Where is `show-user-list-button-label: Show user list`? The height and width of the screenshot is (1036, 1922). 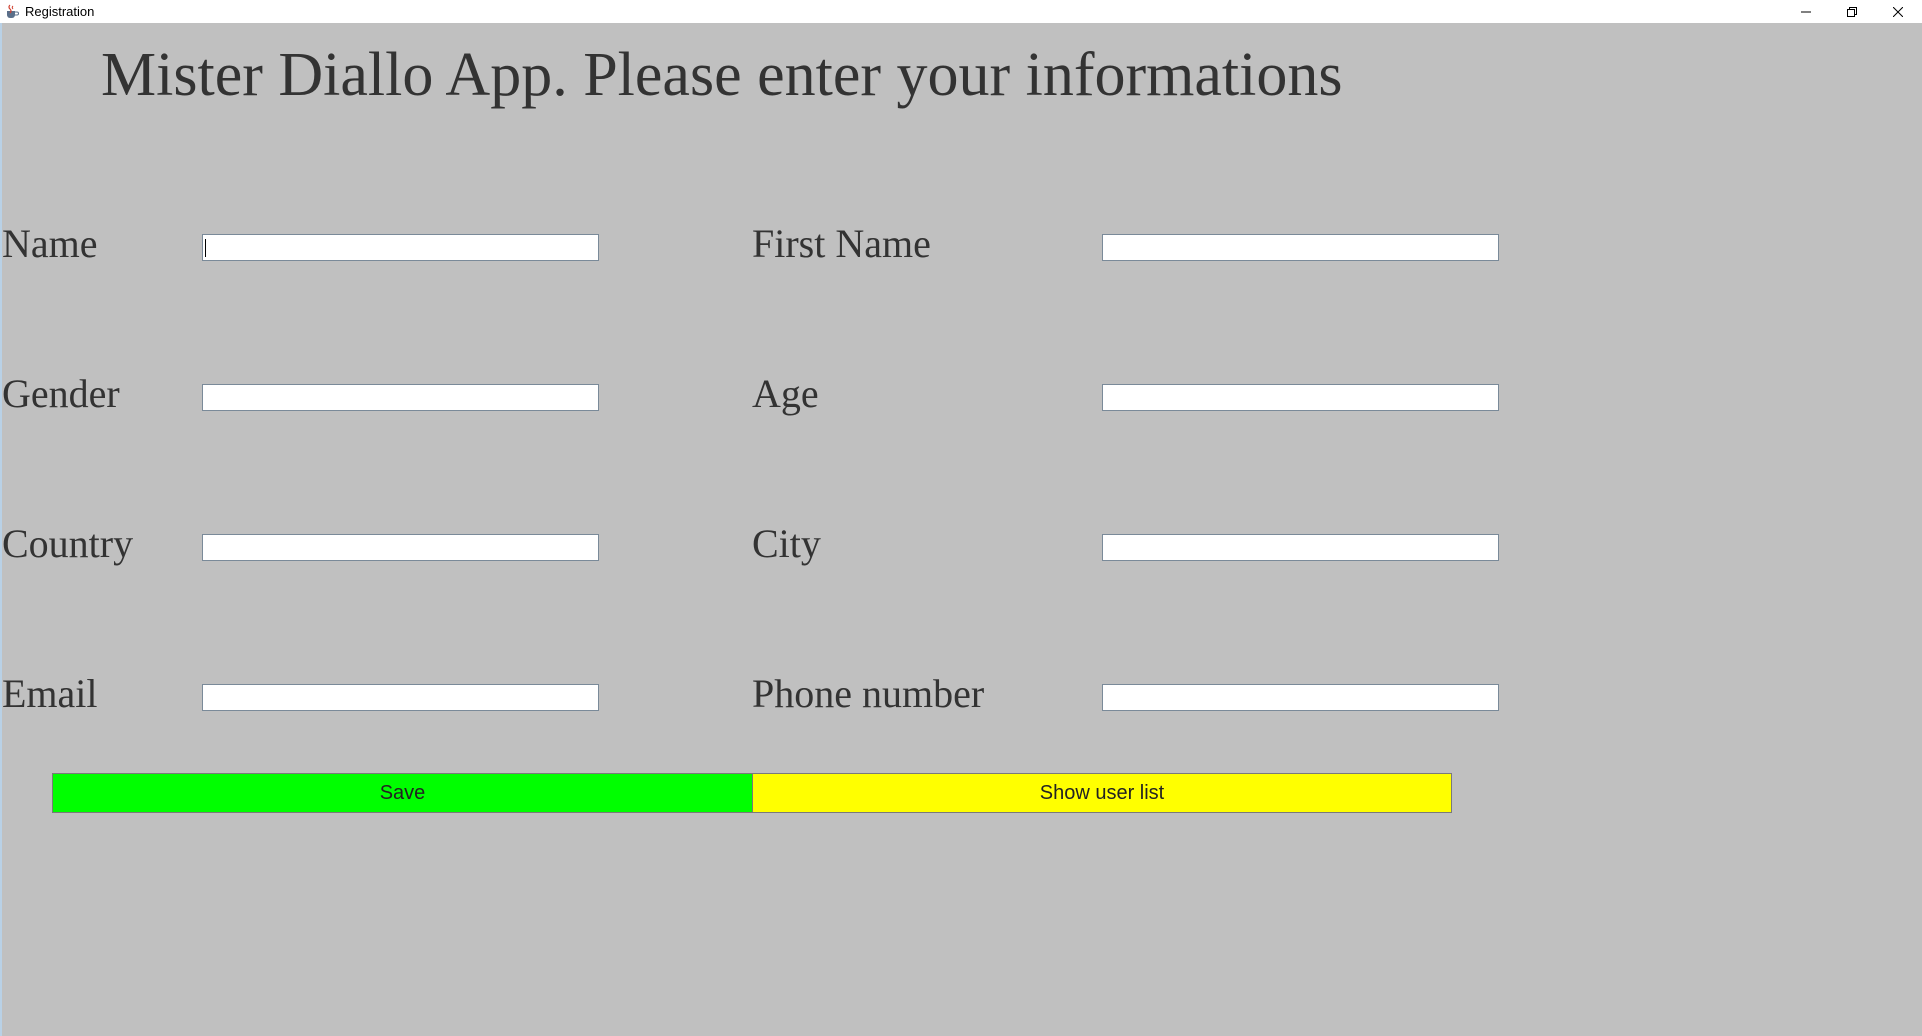 show-user-list-button-label: Show user list is located at coordinates (1102, 792).